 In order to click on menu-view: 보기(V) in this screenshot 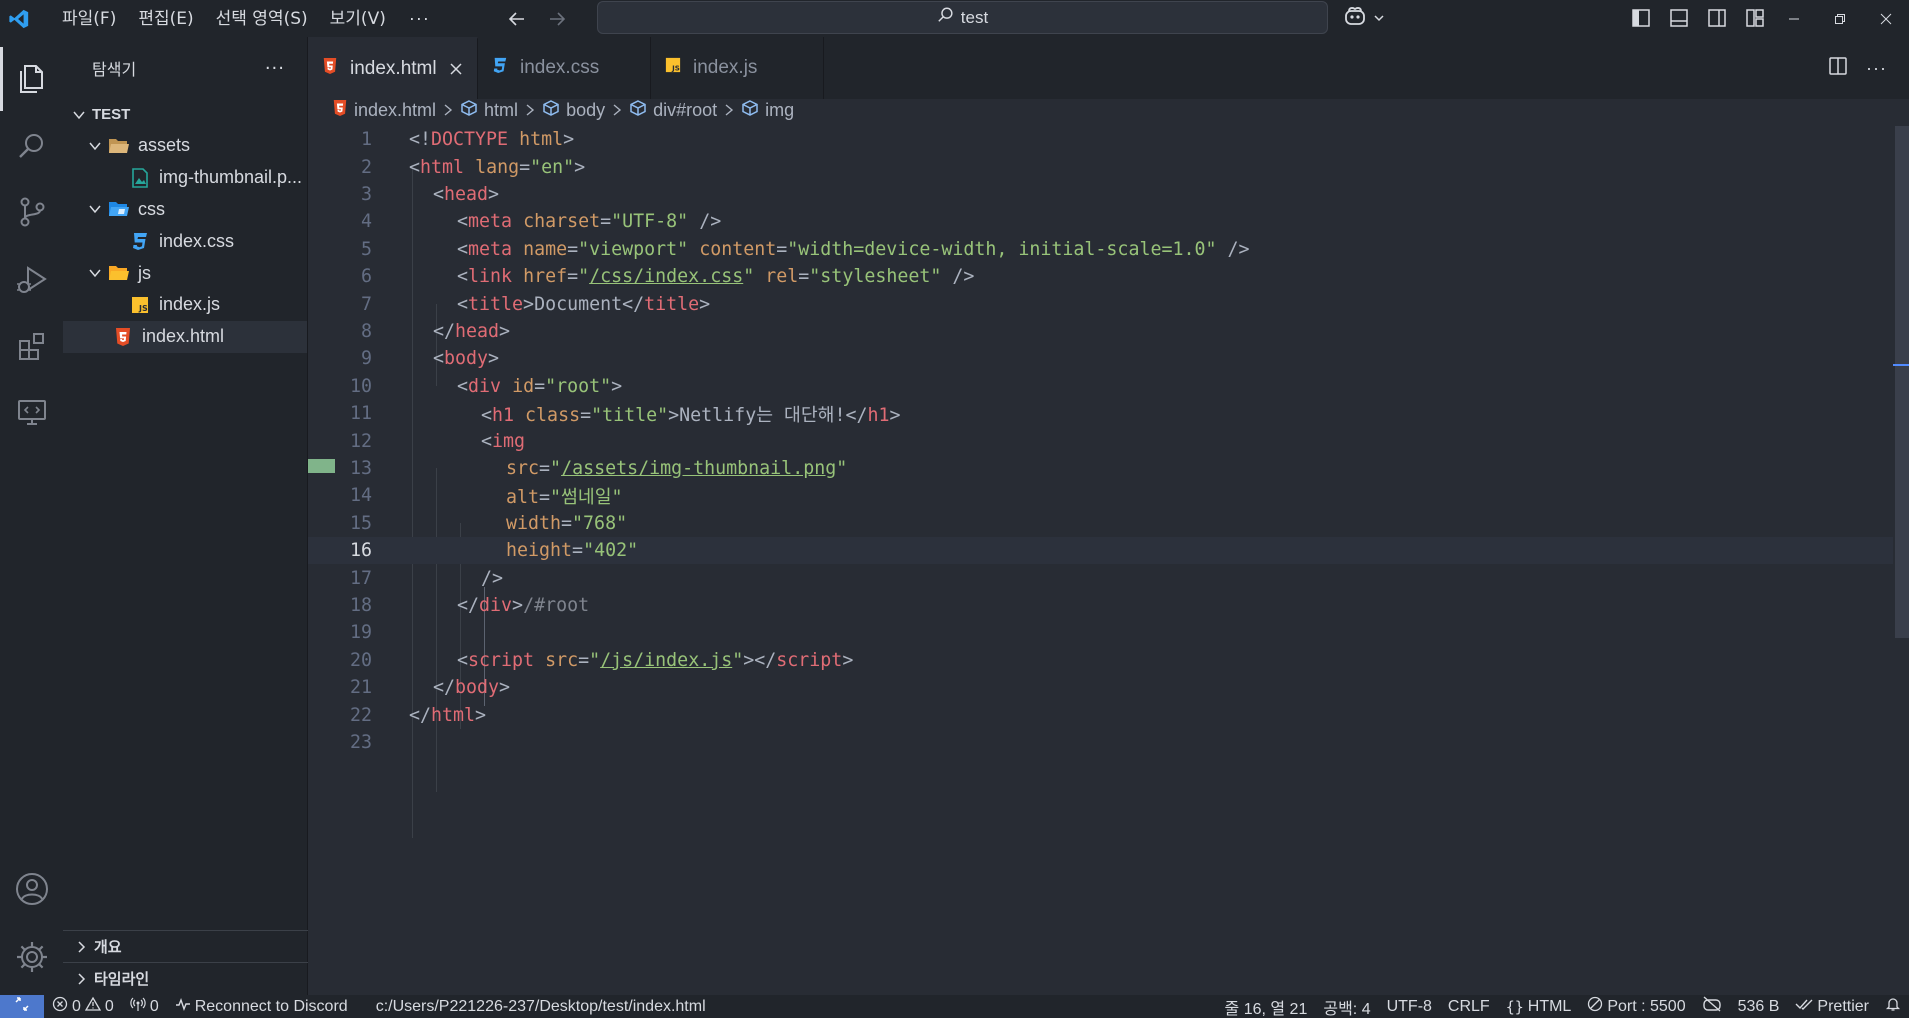, I will do `click(358, 19)`.